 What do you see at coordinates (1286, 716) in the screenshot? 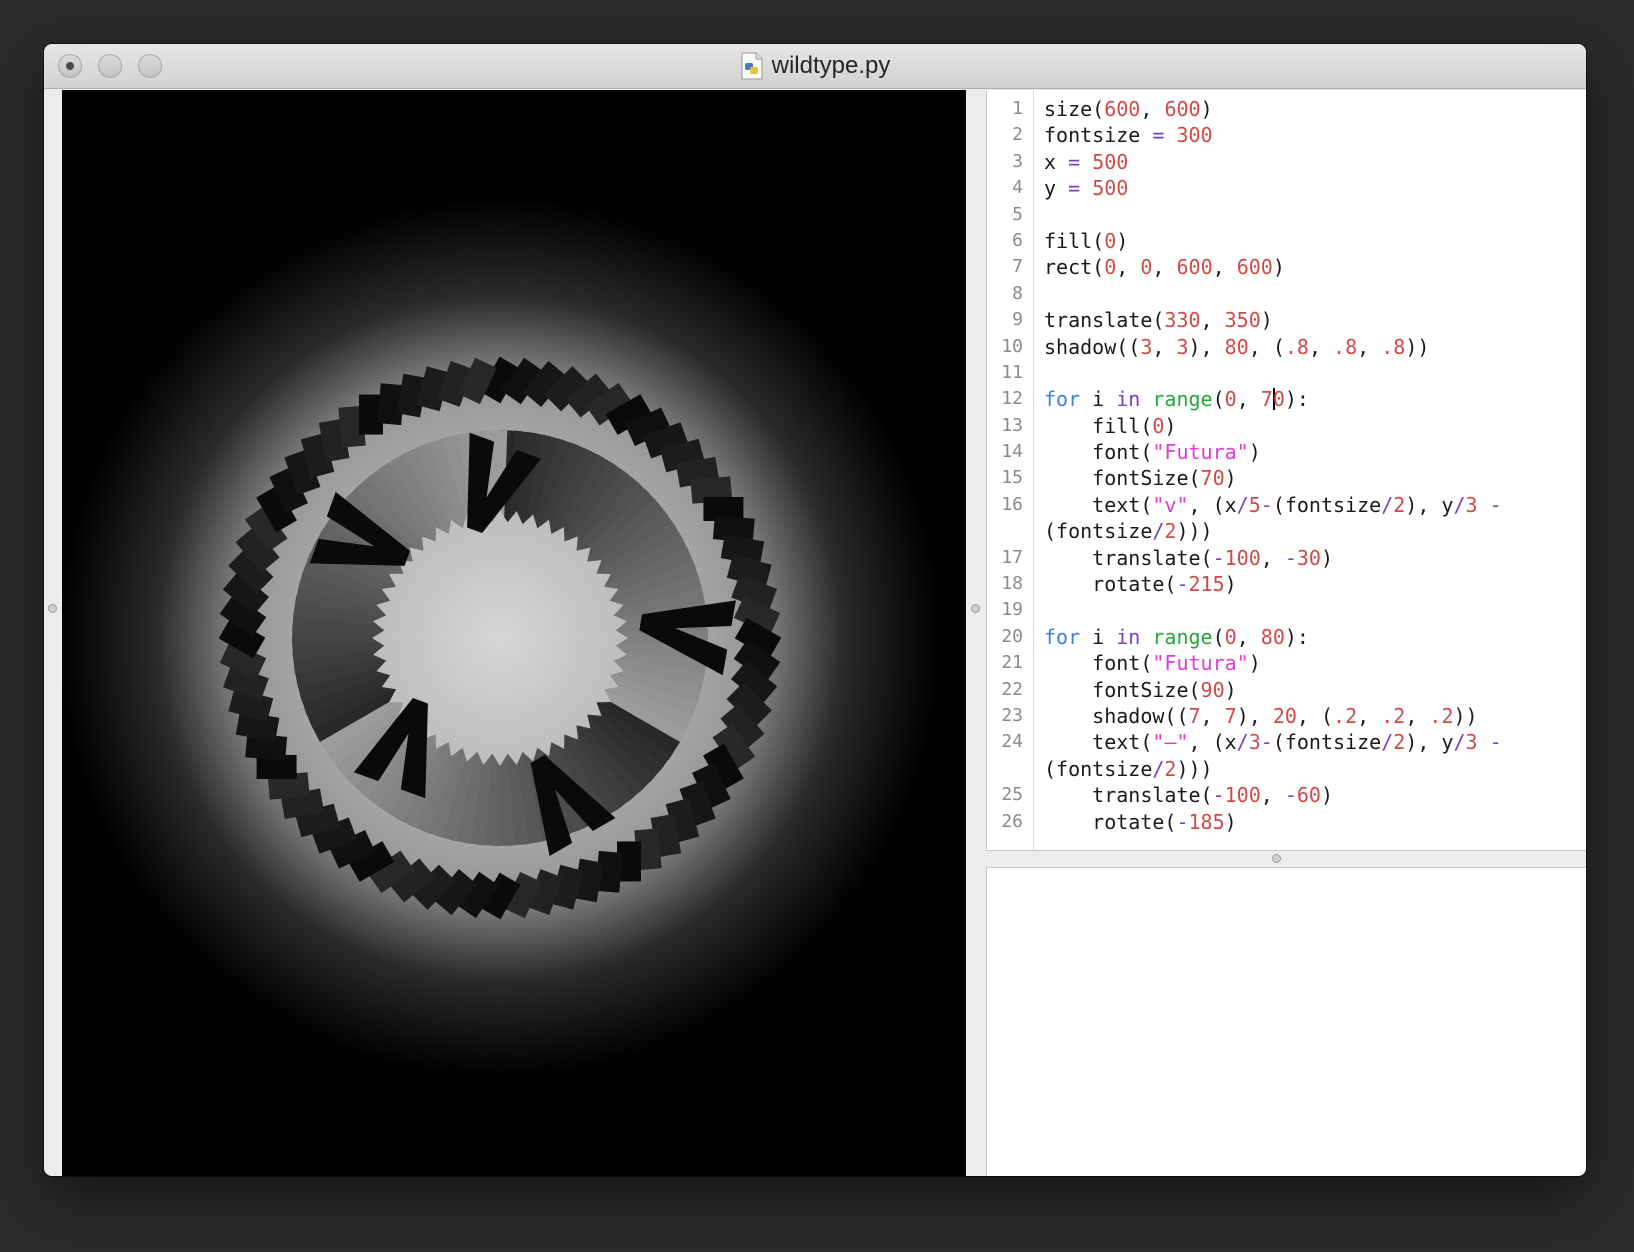
I see `code-line: 23 shadow((7, 7), 20, (.2, .2, .2))` at bounding box center [1286, 716].